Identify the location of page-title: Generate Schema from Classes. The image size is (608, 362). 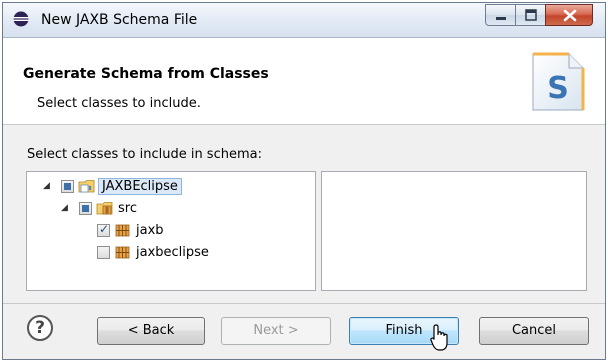
(146, 74).